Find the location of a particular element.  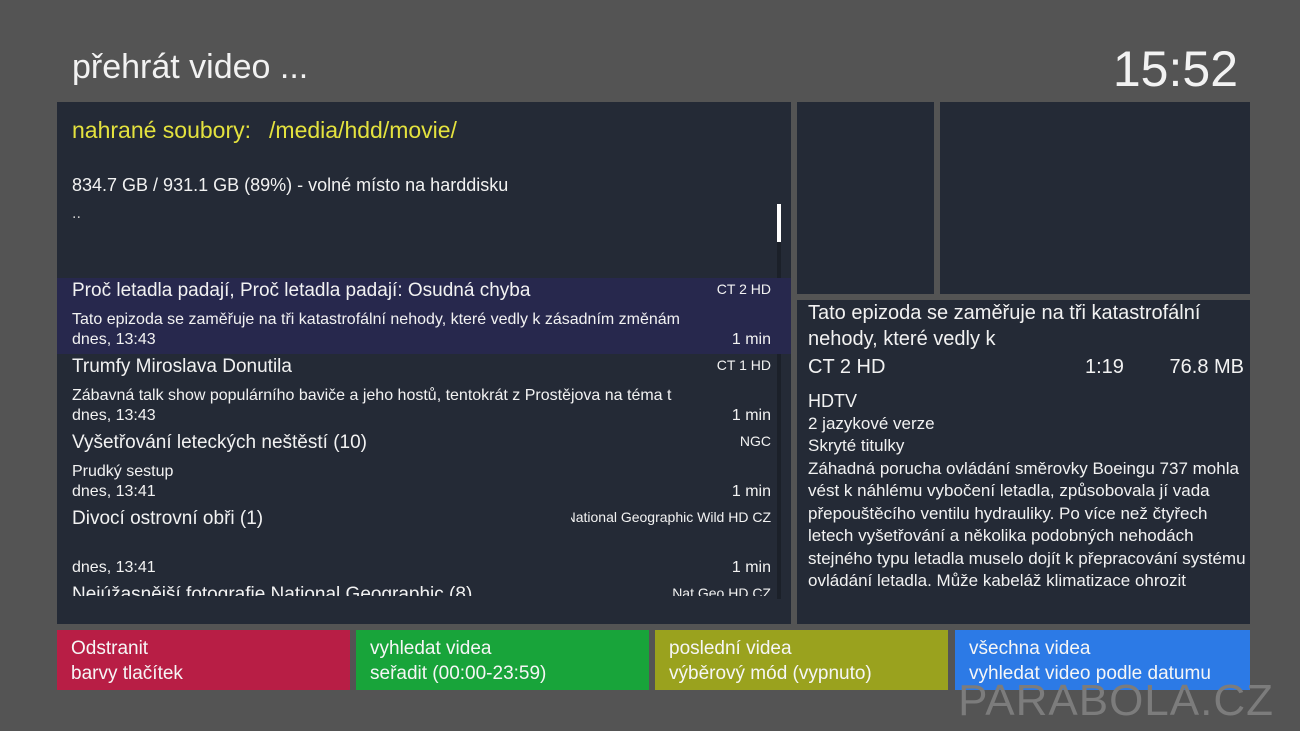

scrollbar-thumb is located at coordinates (779, 223).